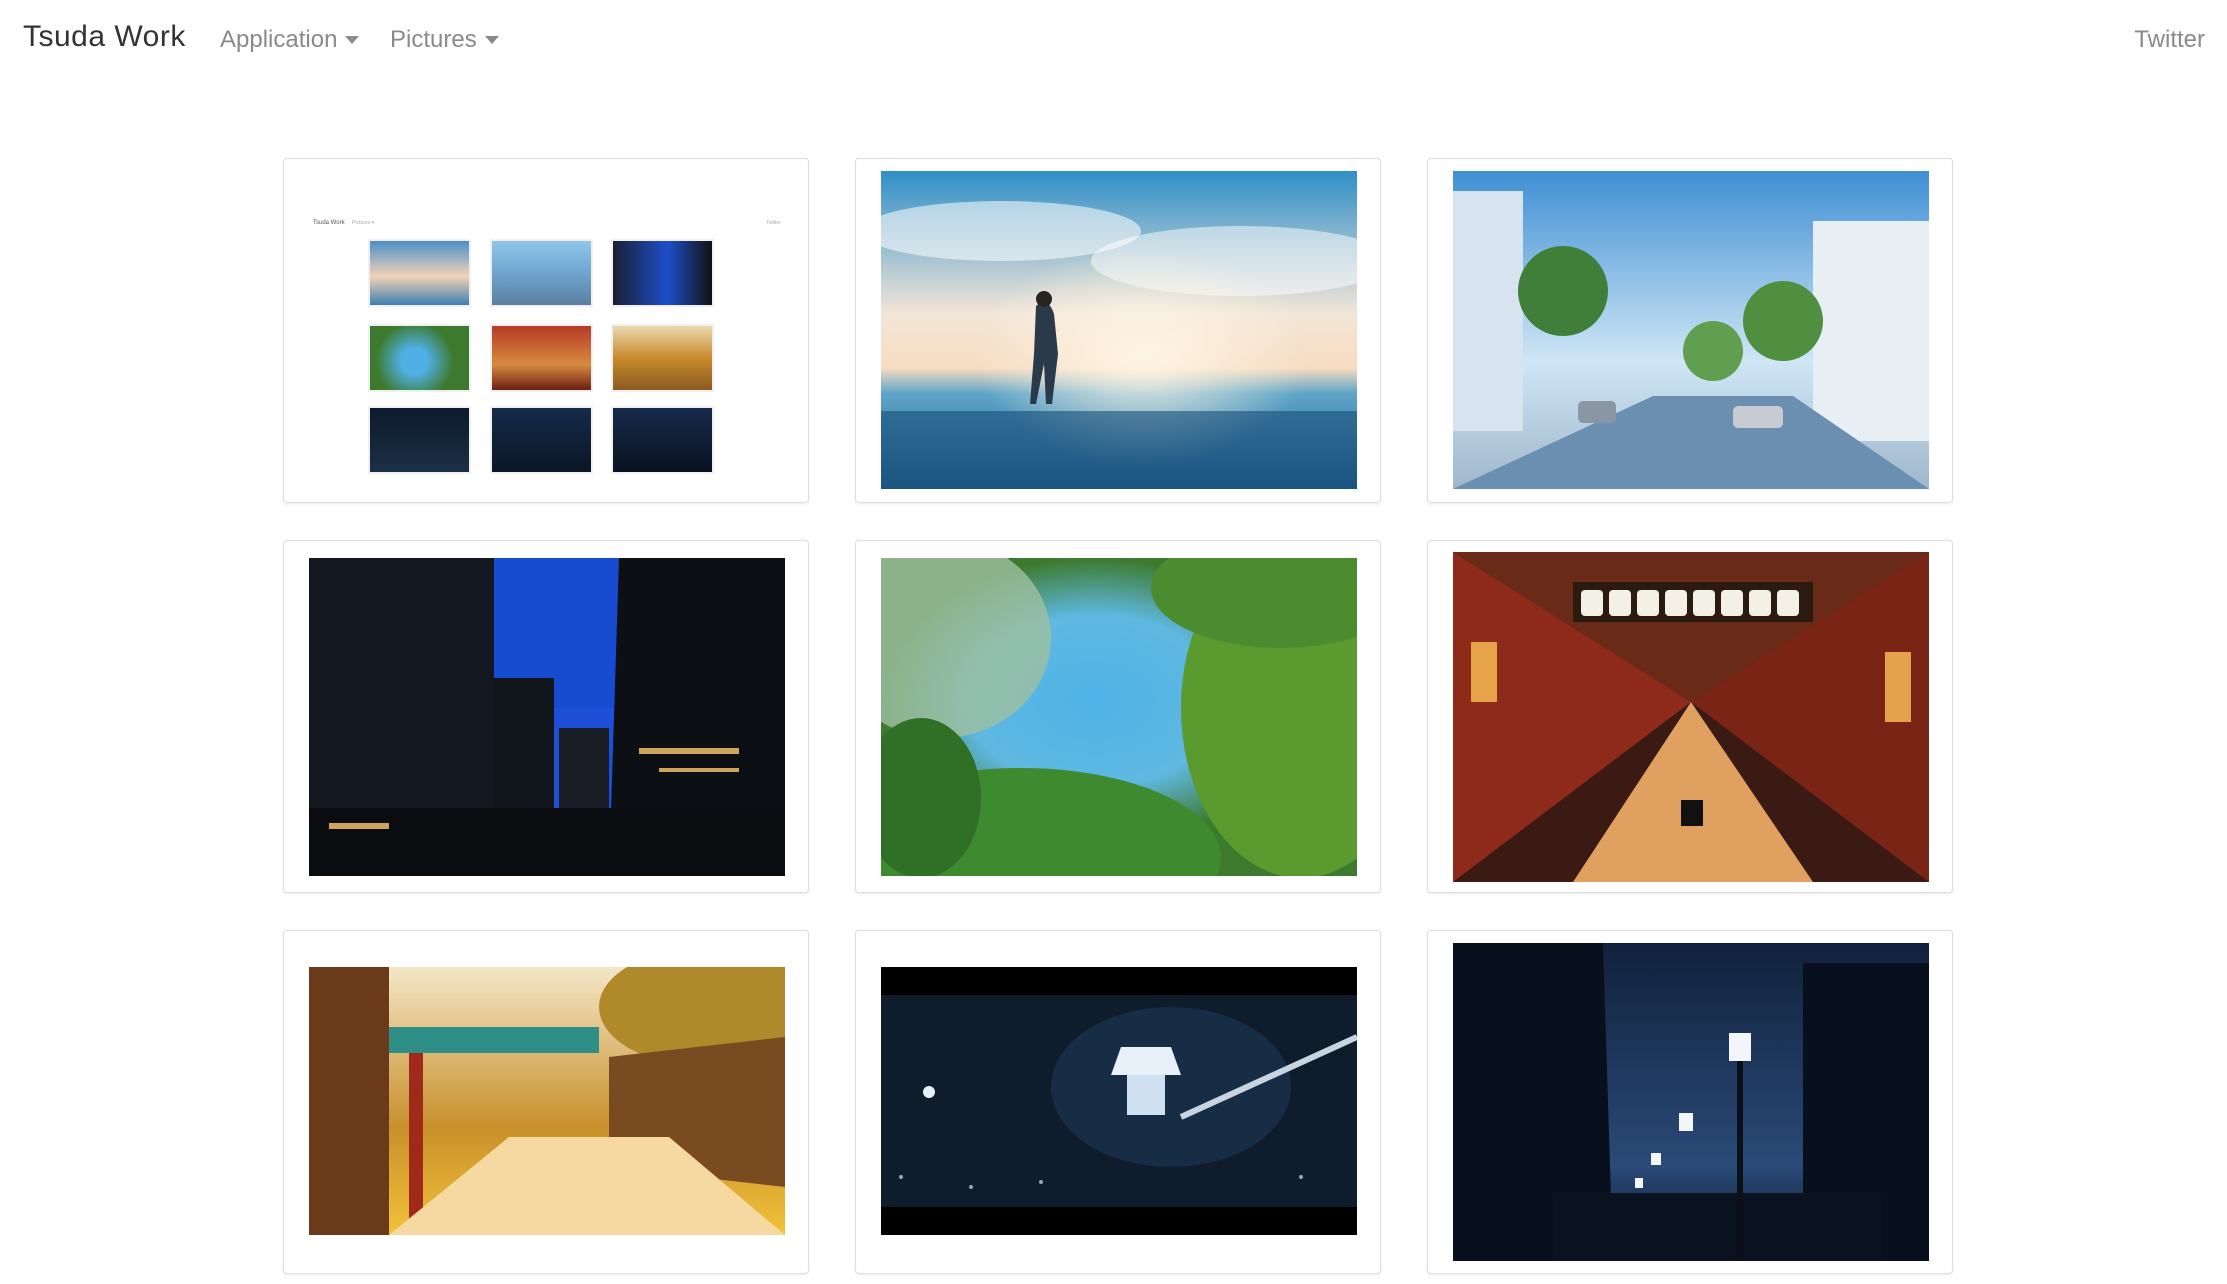 This screenshot has height=1284, width=2227. What do you see at coordinates (1113, 41) in the screenshot?
I see `navbar: Tsuda Work Application Pictures Twitter` at bounding box center [1113, 41].